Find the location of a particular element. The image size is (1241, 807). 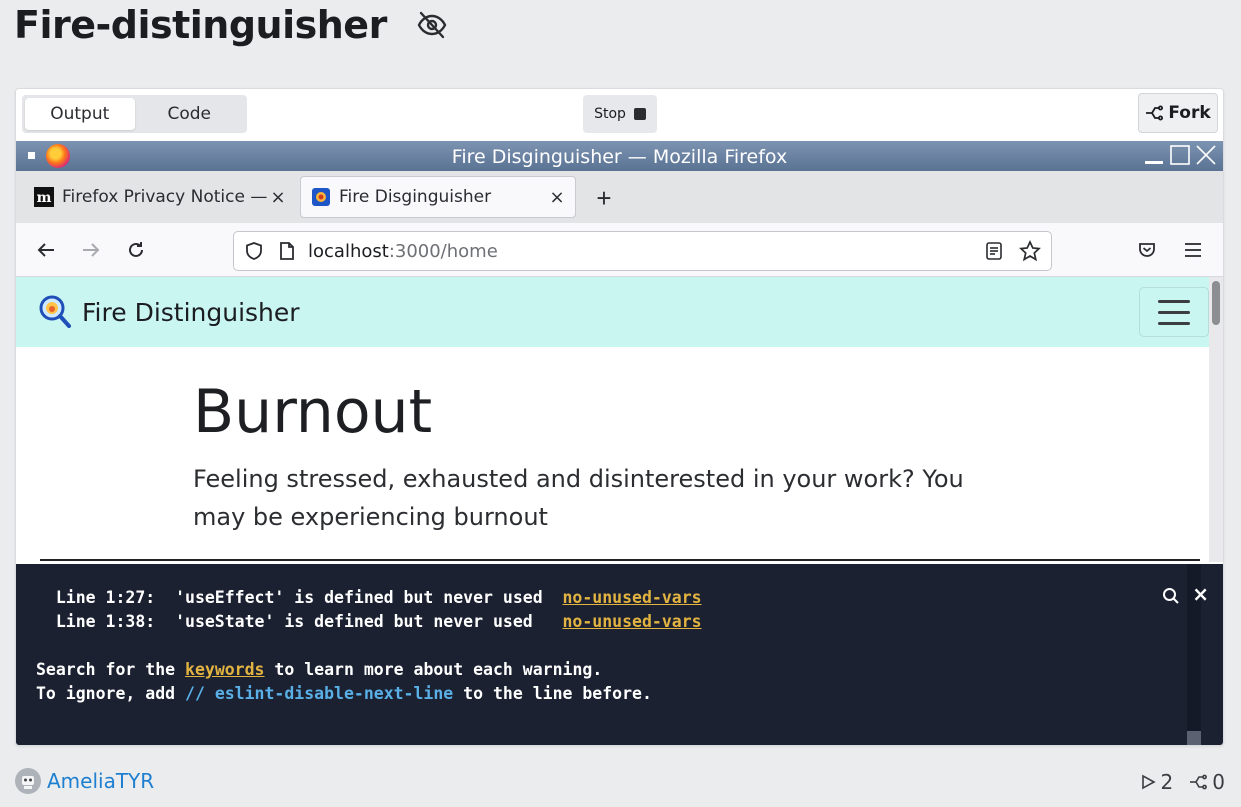

hint-text: to the line before. is located at coordinates (552, 693).